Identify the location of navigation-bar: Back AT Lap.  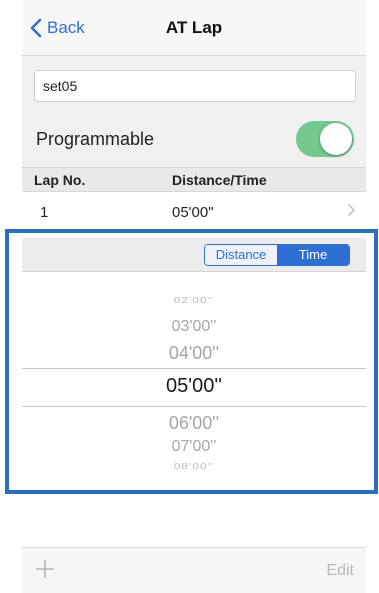
(194, 28).